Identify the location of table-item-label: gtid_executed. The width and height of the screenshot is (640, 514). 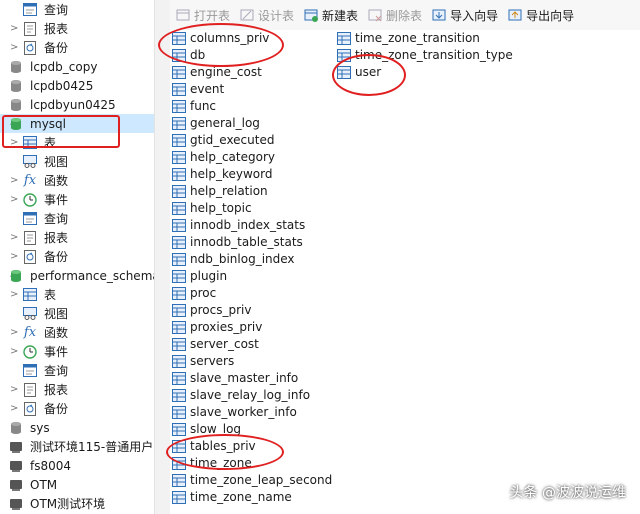
(232, 140).